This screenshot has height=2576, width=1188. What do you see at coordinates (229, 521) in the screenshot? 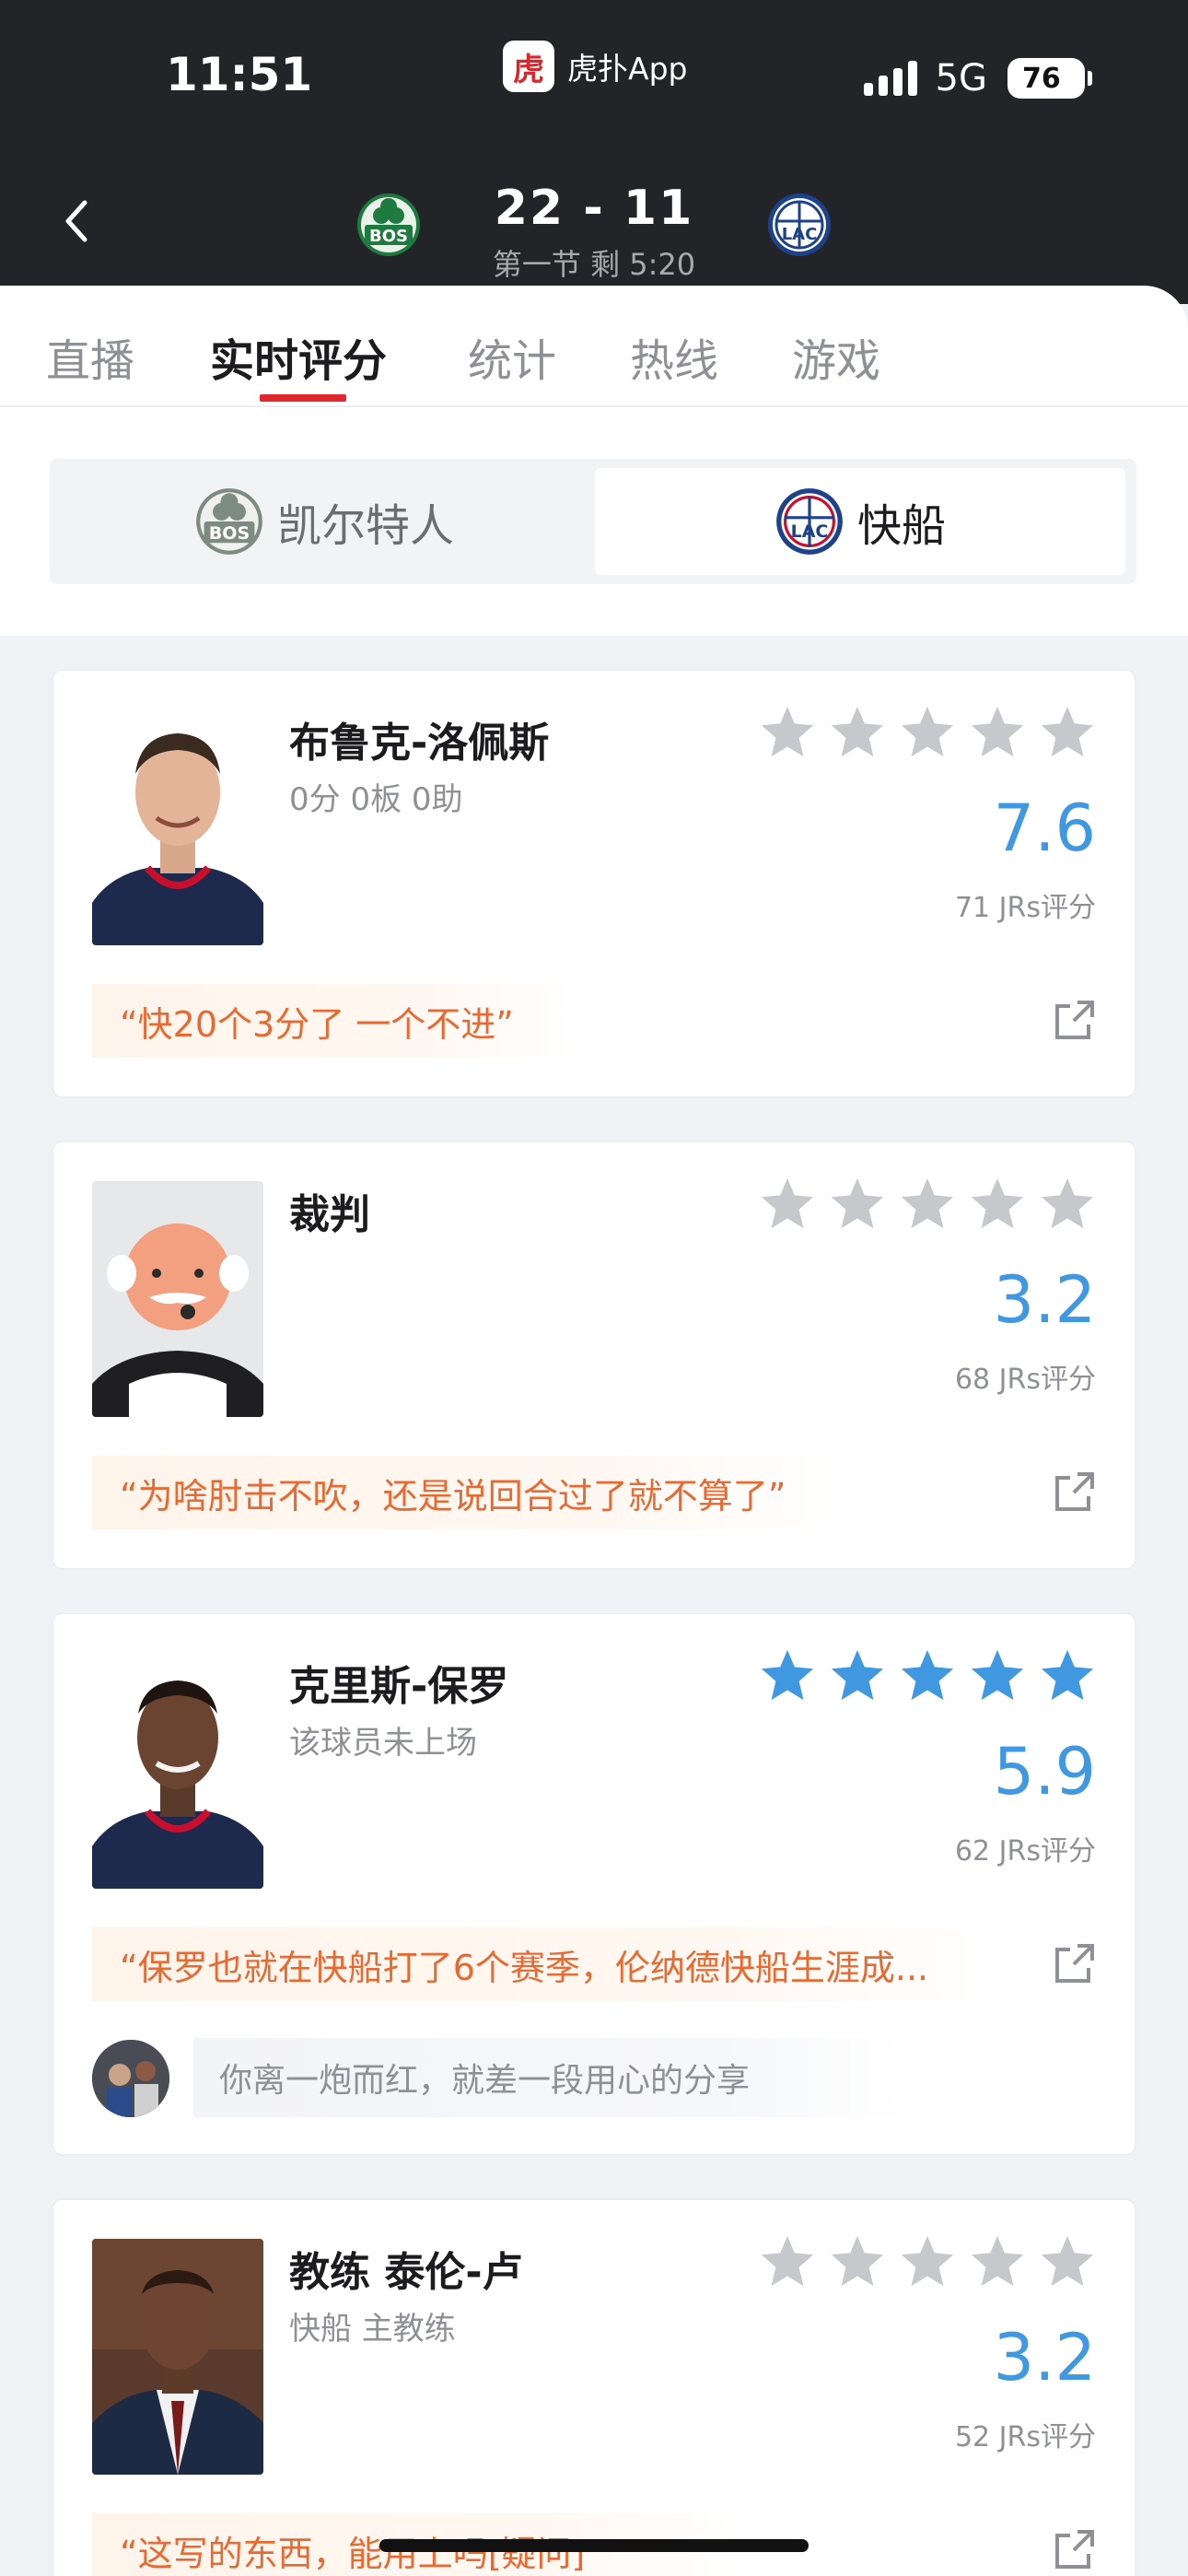
I see `celtics-logo-icon: BOS` at bounding box center [229, 521].